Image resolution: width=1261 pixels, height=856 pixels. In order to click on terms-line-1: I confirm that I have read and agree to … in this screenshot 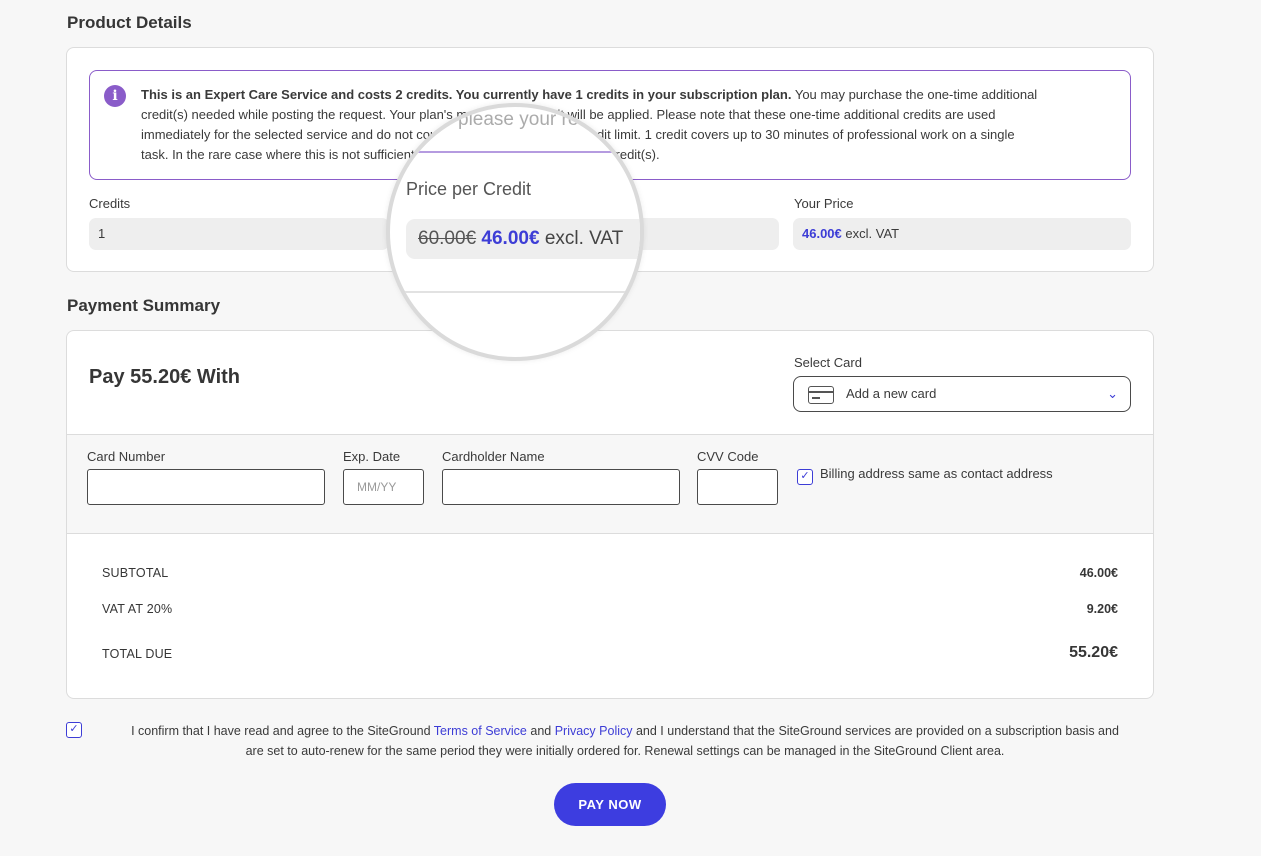, I will do `click(625, 731)`.